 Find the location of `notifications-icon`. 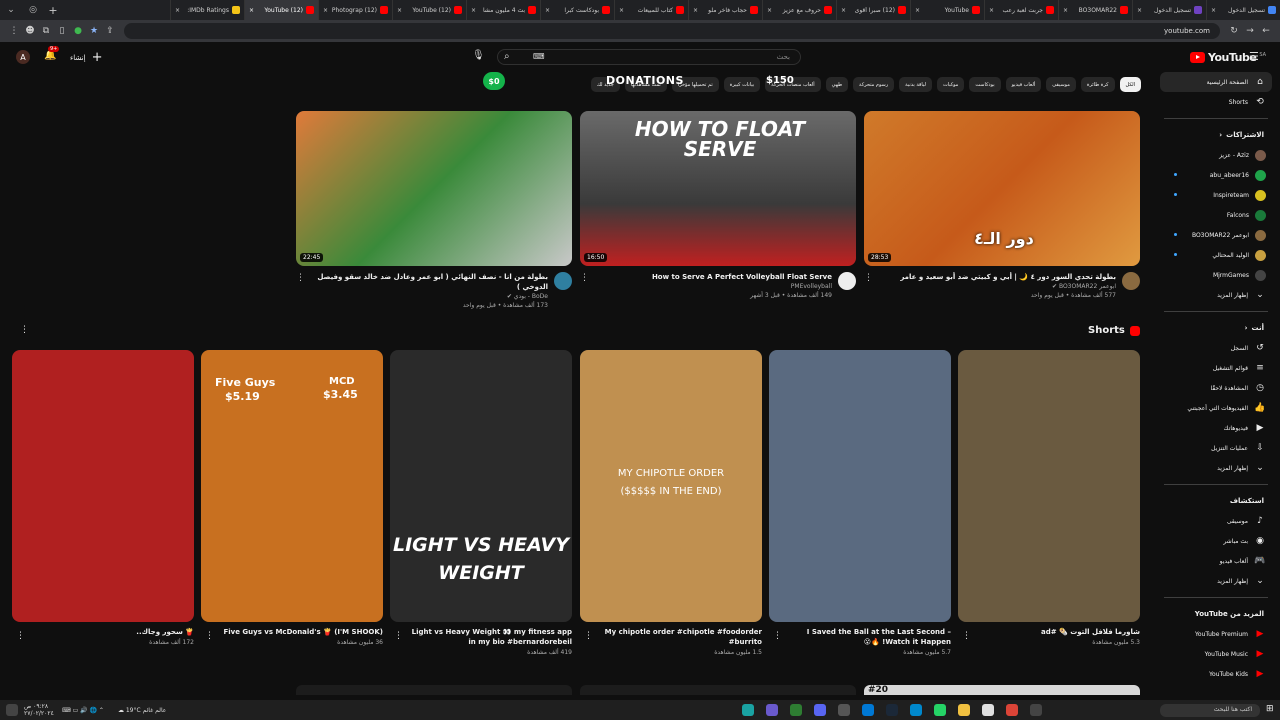

notifications-icon is located at coordinates (12, 710).